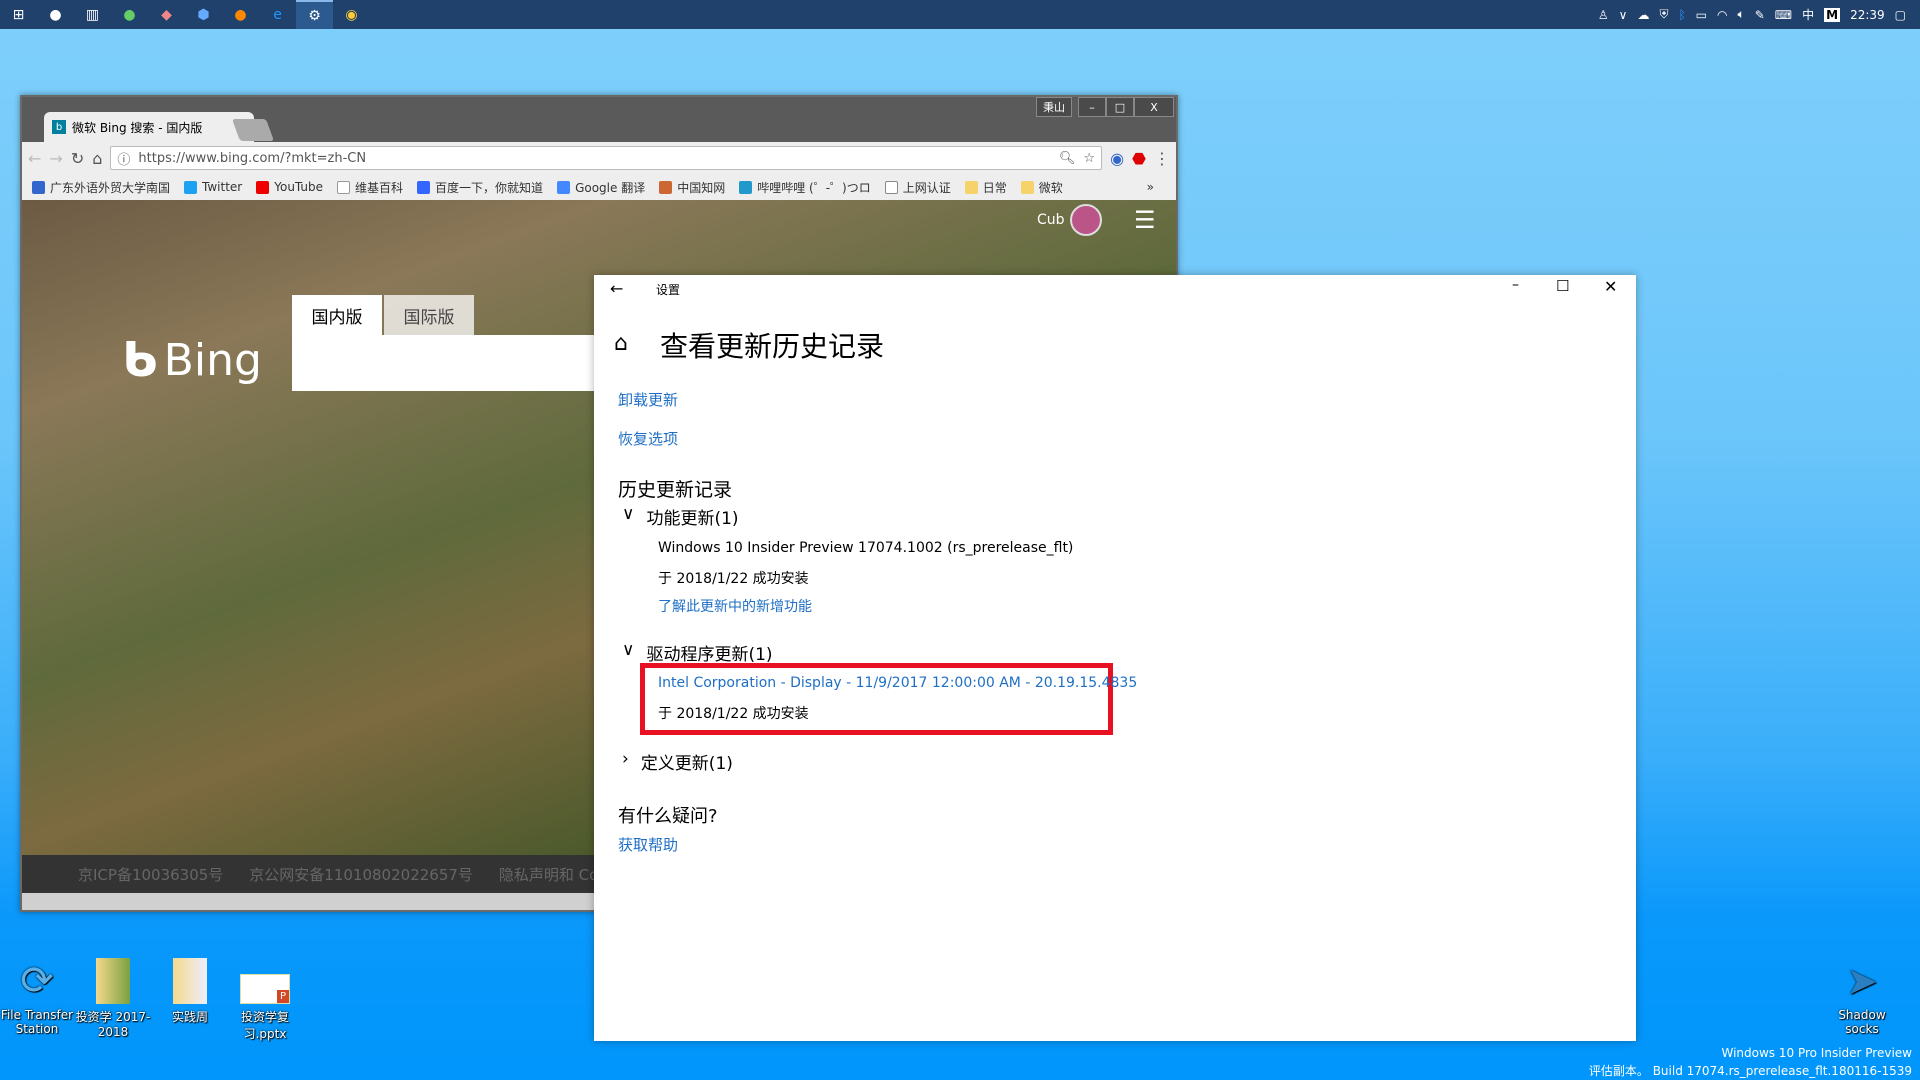 This screenshot has width=1920, height=1080. What do you see at coordinates (370, 187) in the screenshot?
I see `bookmark: 维基百科` at bounding box center [370, 187].